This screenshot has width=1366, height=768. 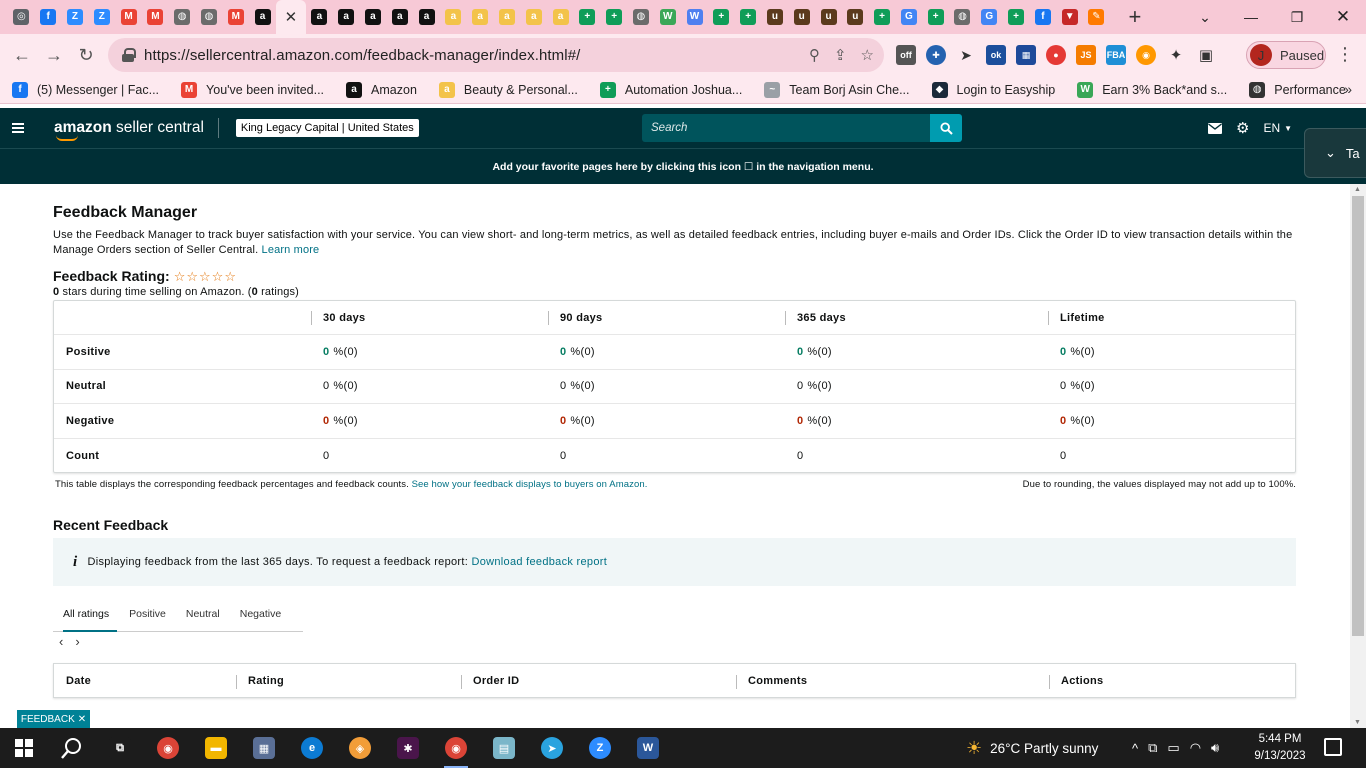 What do you see at coordinates (1333, 747) in the screenshot?
I see `notifications-icon` at bounding box center [1333, 747].